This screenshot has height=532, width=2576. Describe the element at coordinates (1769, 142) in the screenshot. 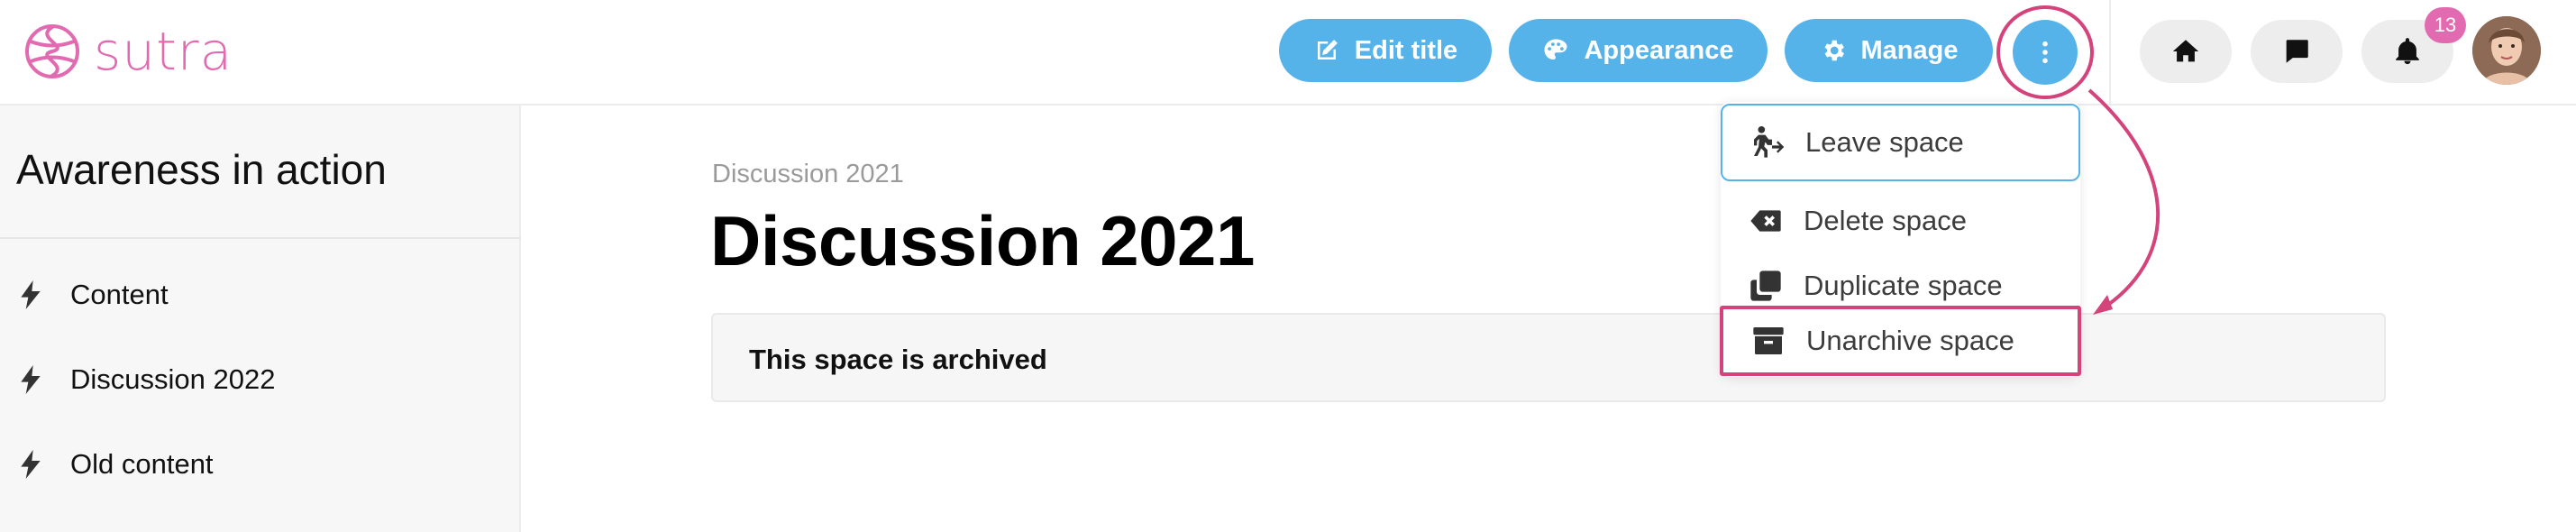

I see `person-exit-icon` at that location.